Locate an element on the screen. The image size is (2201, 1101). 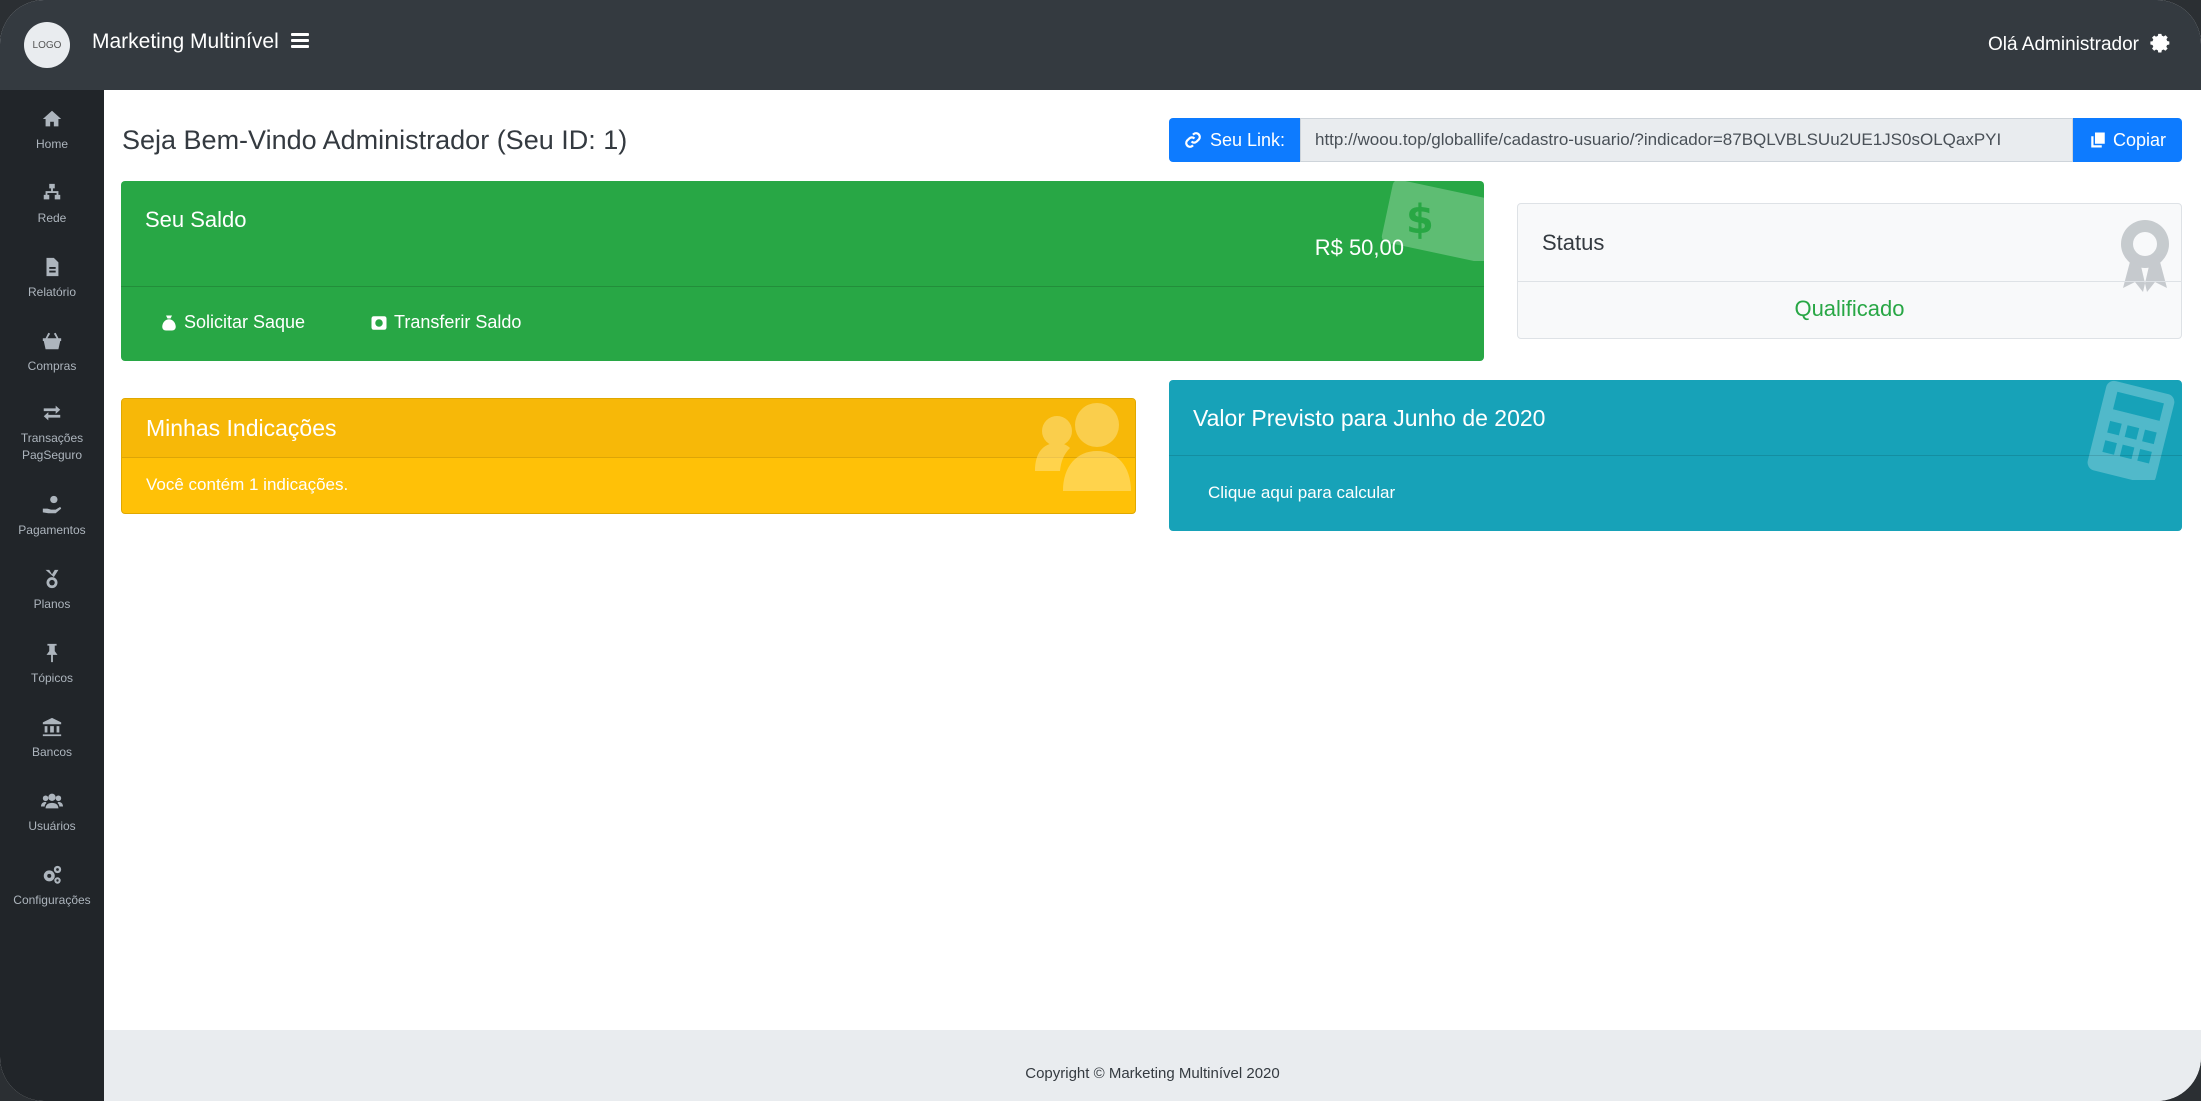
brand-title: Marketing Multinível is located at coordinates (185, 42).